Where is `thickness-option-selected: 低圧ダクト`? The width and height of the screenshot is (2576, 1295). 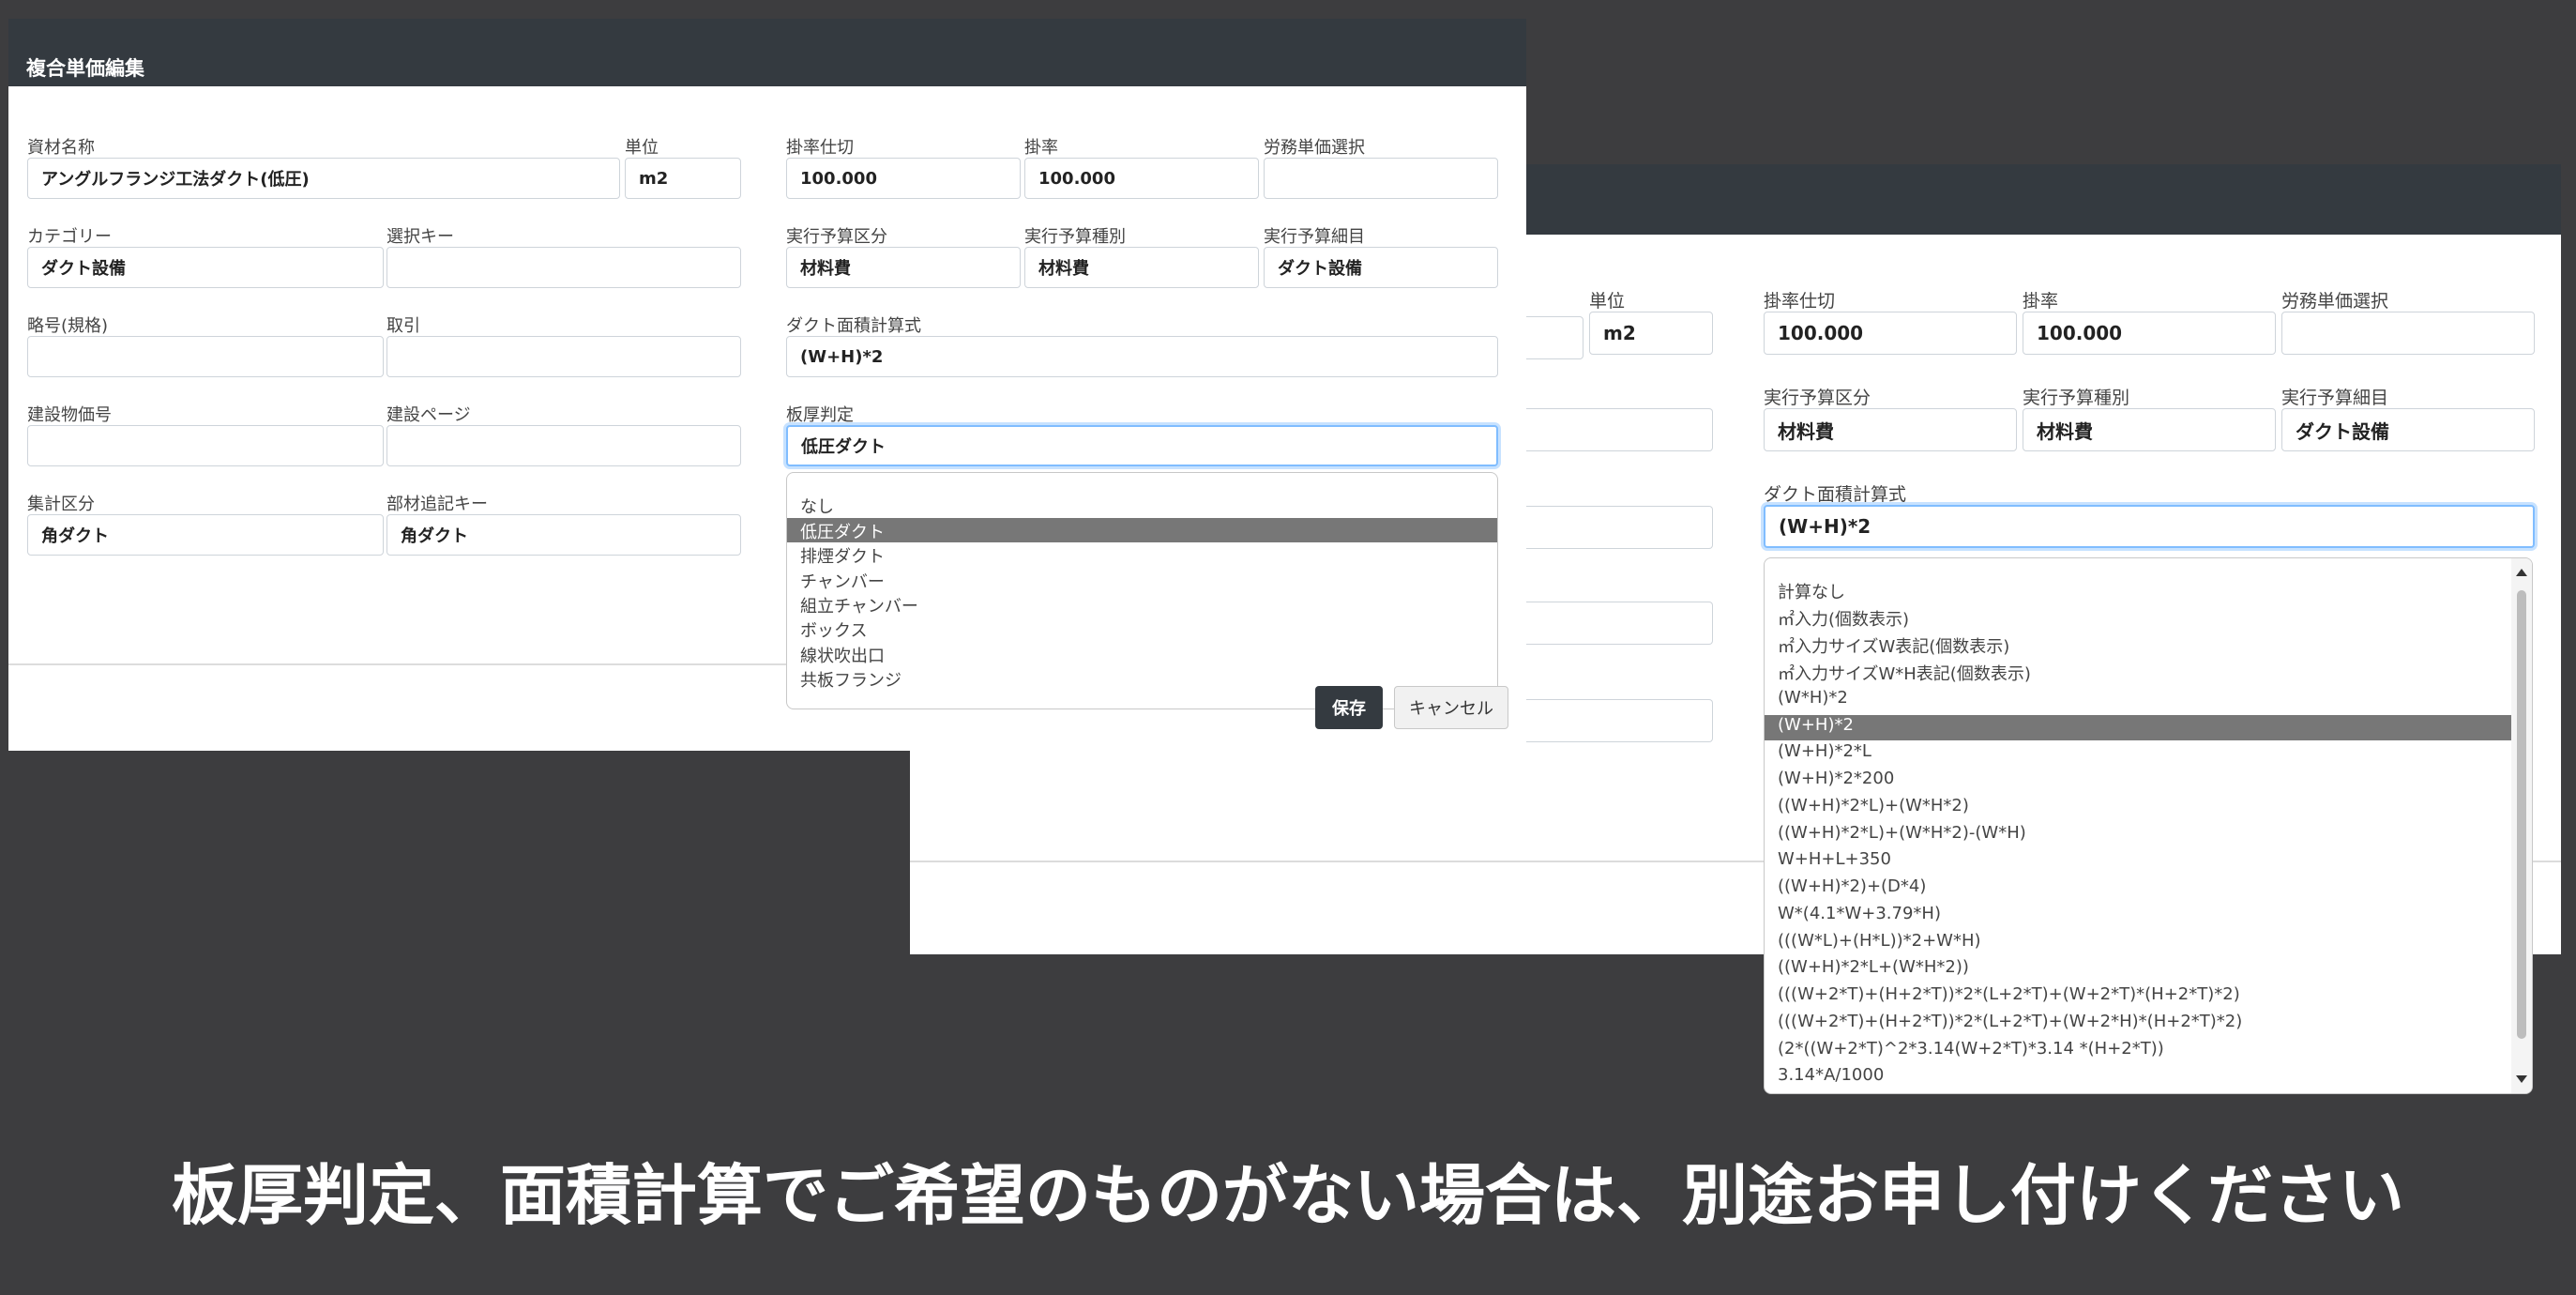
thickness-option-selected: 低圧ダクト is located at coordinates (843, 531).